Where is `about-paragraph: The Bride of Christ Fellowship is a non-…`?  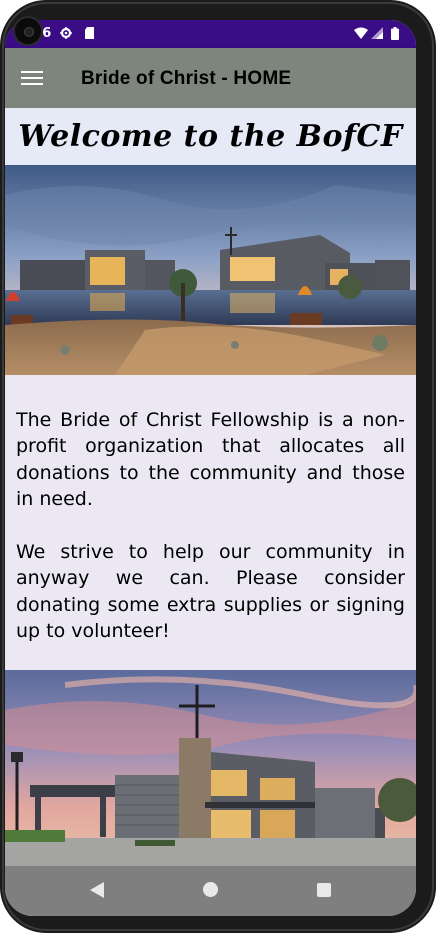 about-paragraph: The Bride of Christ Fellowship is a non-… is located at coordinates (210, 459).